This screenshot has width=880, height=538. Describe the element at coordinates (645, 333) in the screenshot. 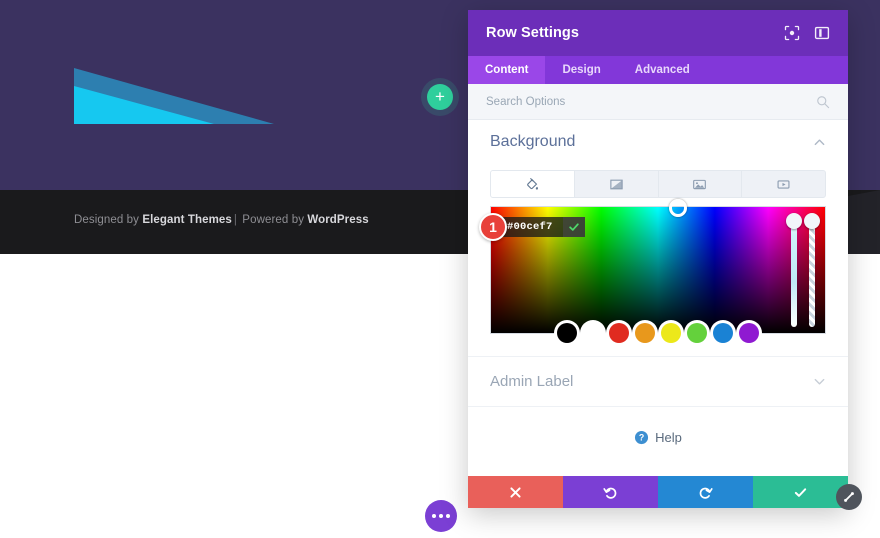

I see `swatch-orange` at that location.